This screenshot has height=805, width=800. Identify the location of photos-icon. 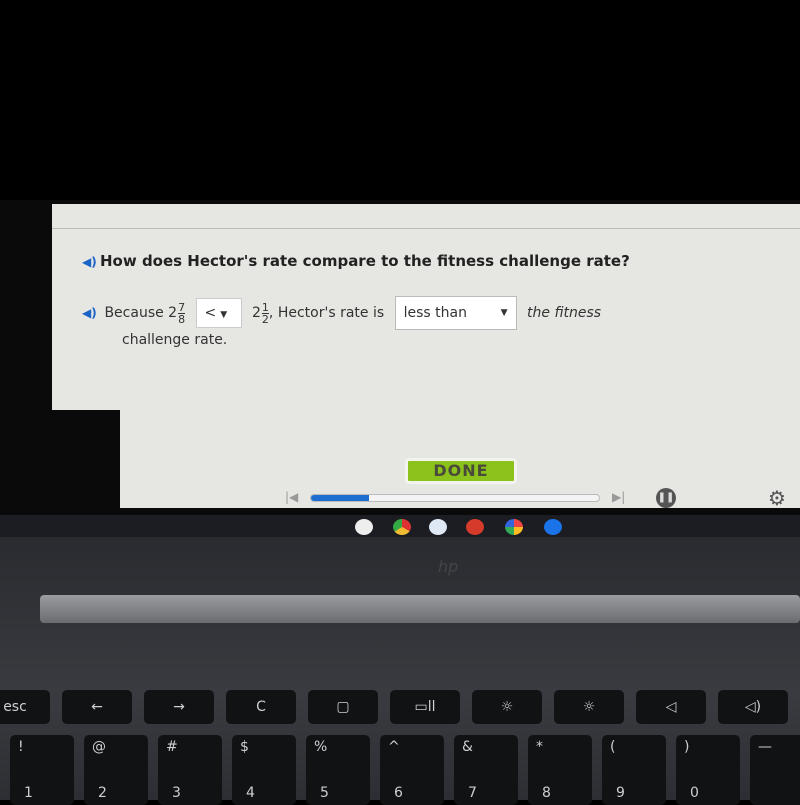
(514, 527).